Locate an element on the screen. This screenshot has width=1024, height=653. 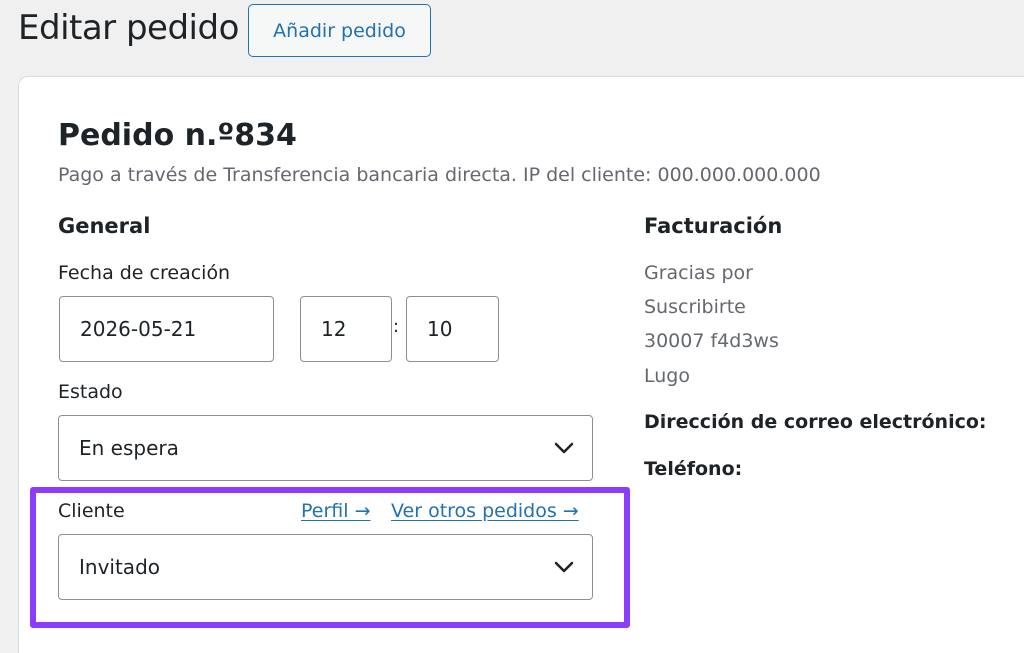
status-select-value: En espera is located at coordinates (129, 448).